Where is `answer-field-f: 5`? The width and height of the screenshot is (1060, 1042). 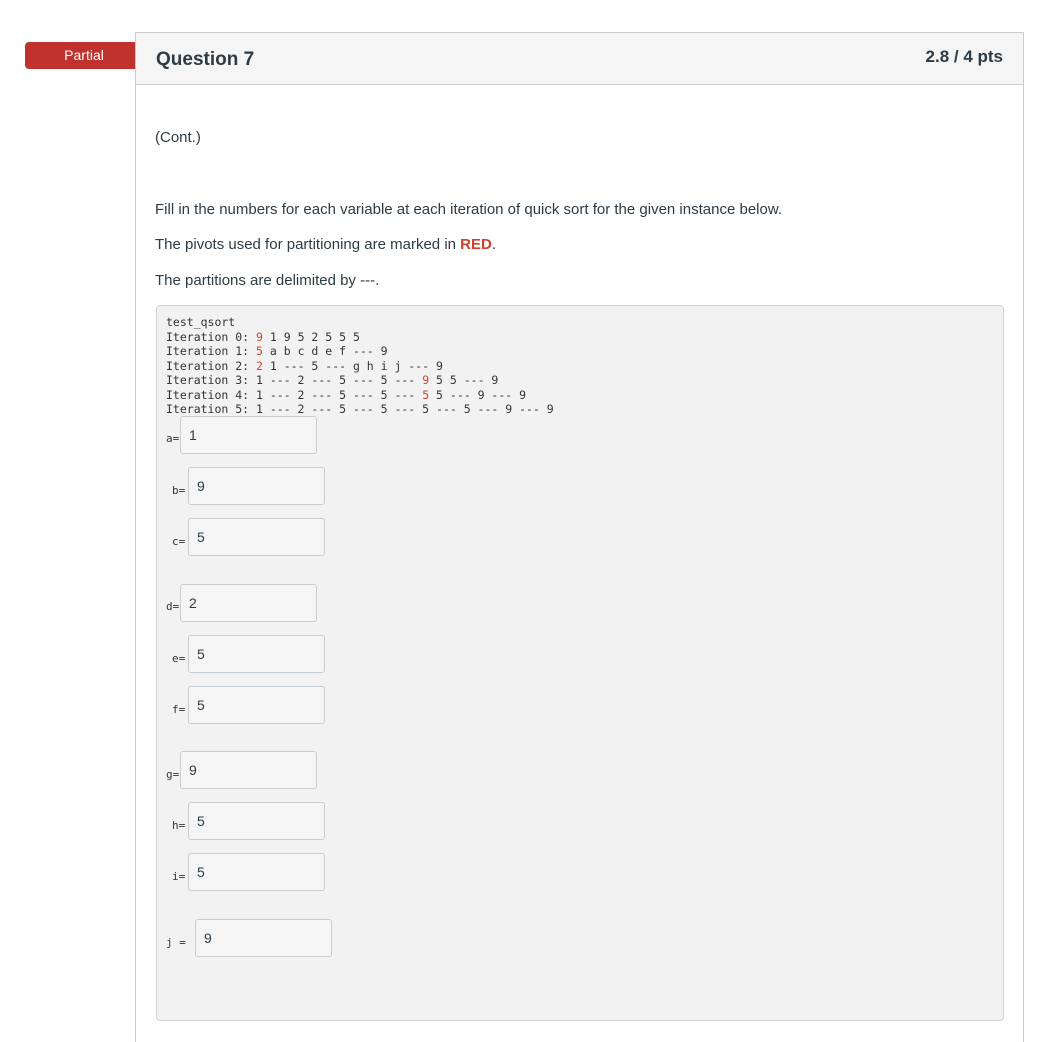 answer-field-f: 5 is located at coordinates (256, 705).